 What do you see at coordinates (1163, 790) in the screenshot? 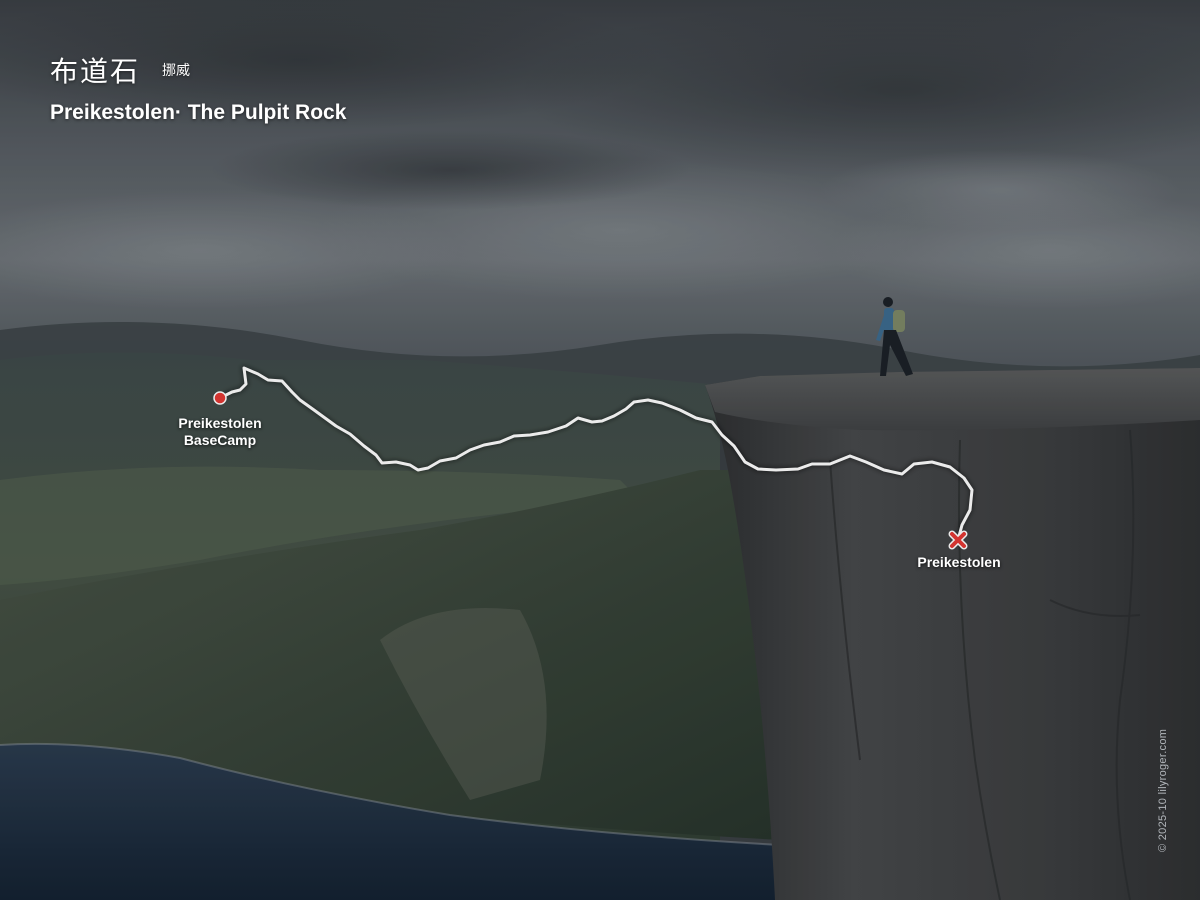
I see `copyright-credit: © 2025-10 lilyroger.com` at bounding box center [1163, 790].